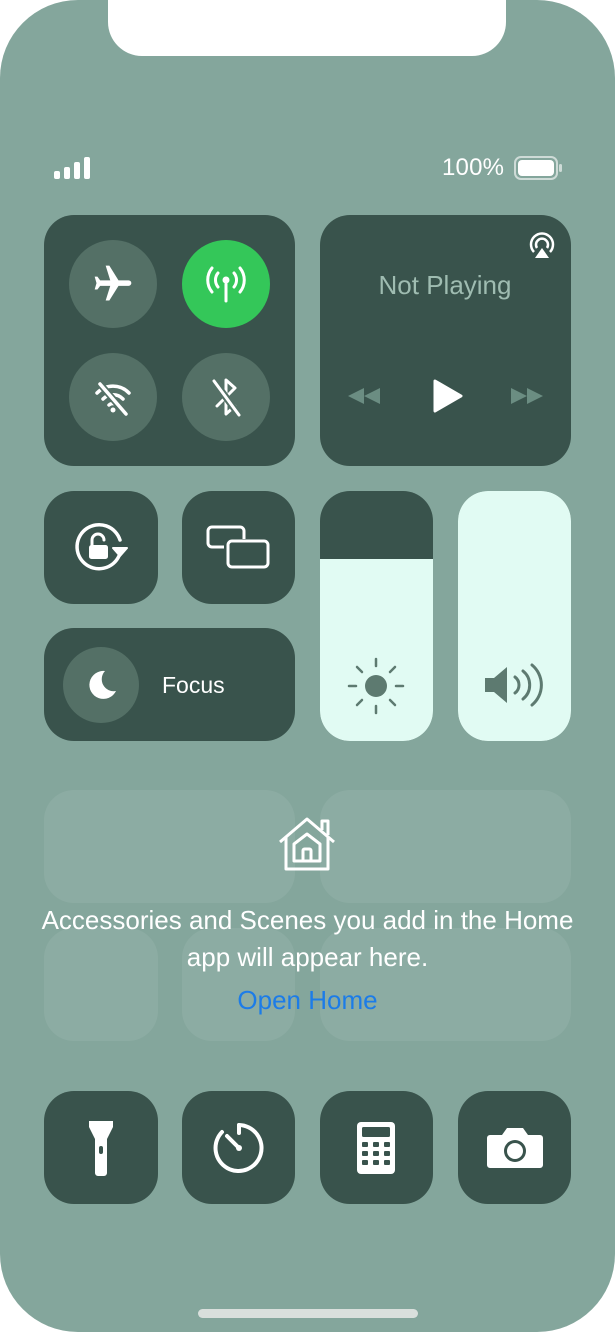 The height and width of the screenshot is (1332, 615). I want to click on cellular-antenna-icon, so click(226, 284).